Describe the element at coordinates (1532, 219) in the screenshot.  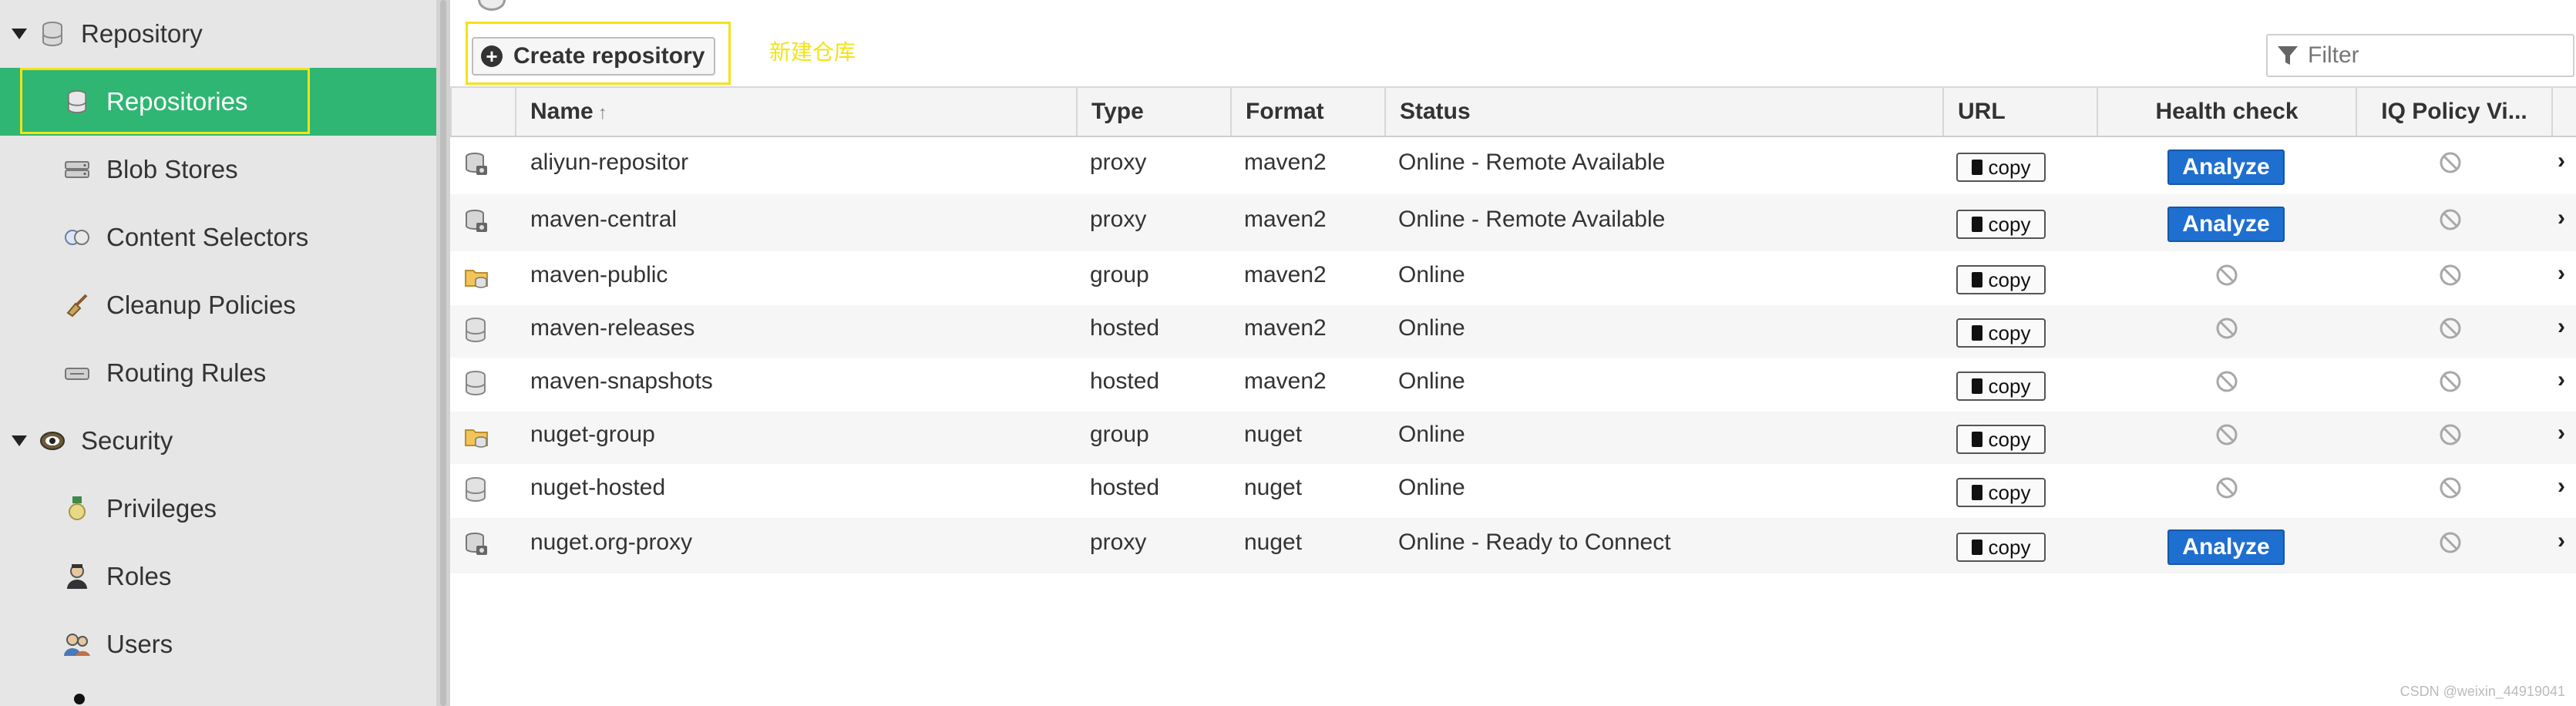
I see `cell-status: Online - Remote Available` at that location.